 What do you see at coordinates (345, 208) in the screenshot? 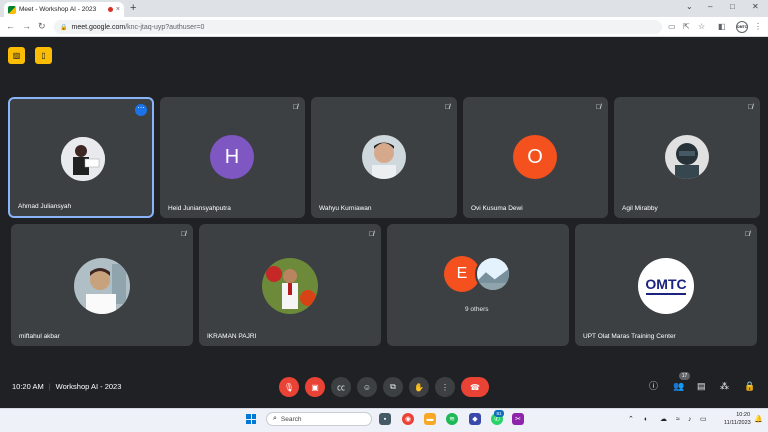
I see `participant-name: Wahyu Kurniawan` at bounding box center [345, 208].